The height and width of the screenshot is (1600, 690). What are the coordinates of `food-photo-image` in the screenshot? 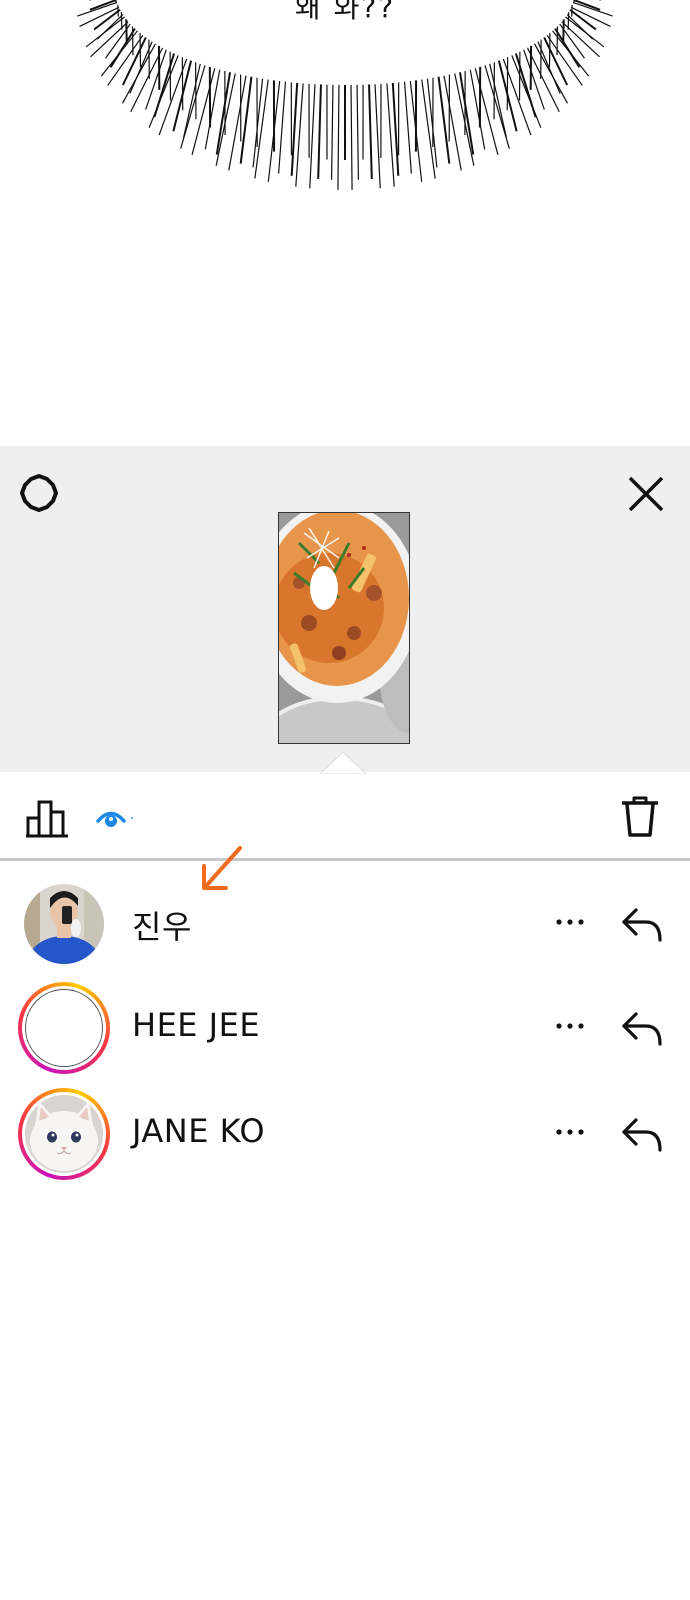 It's located at (344, 628).